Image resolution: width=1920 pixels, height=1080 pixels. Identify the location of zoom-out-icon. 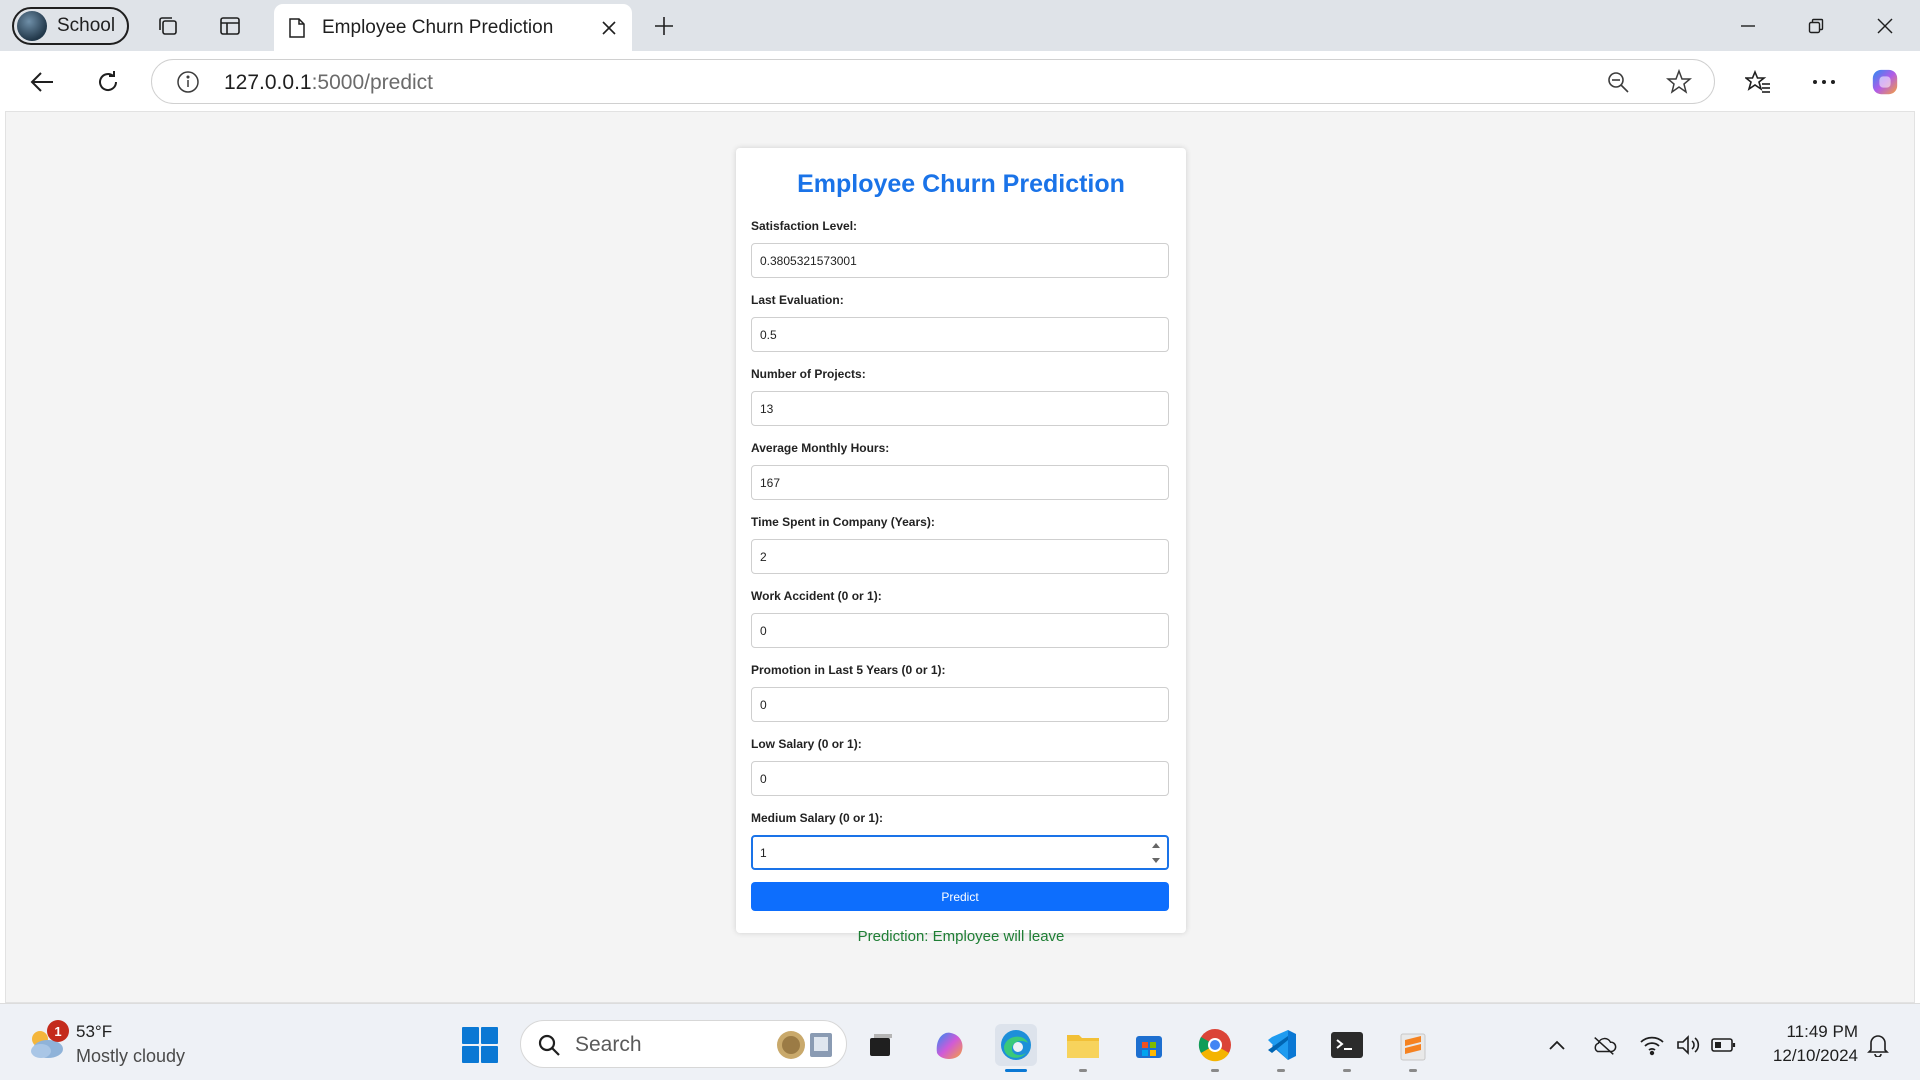
(1618, 84).